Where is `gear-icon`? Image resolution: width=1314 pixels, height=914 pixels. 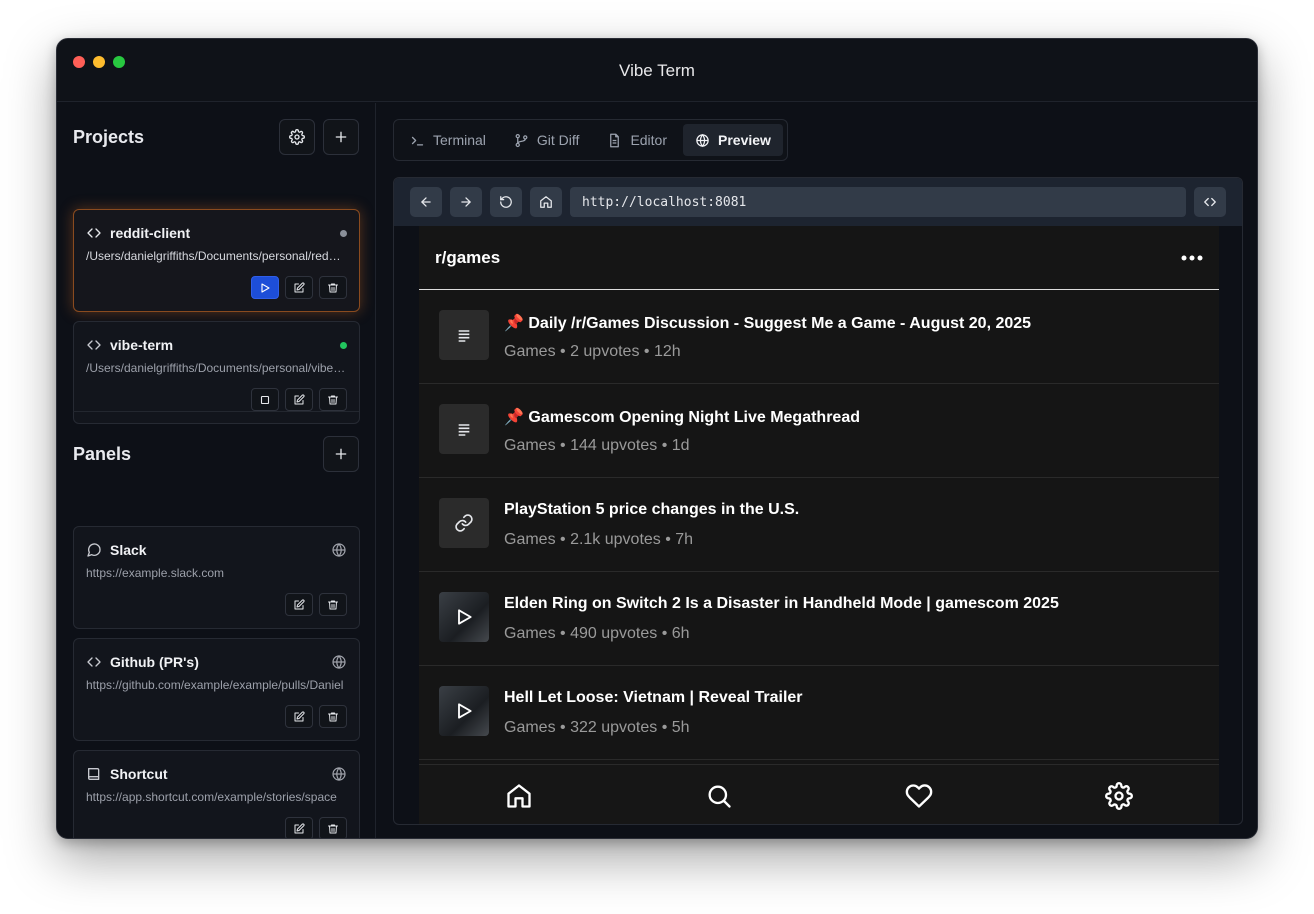
gear-icon is located at coordinates (297, 137).